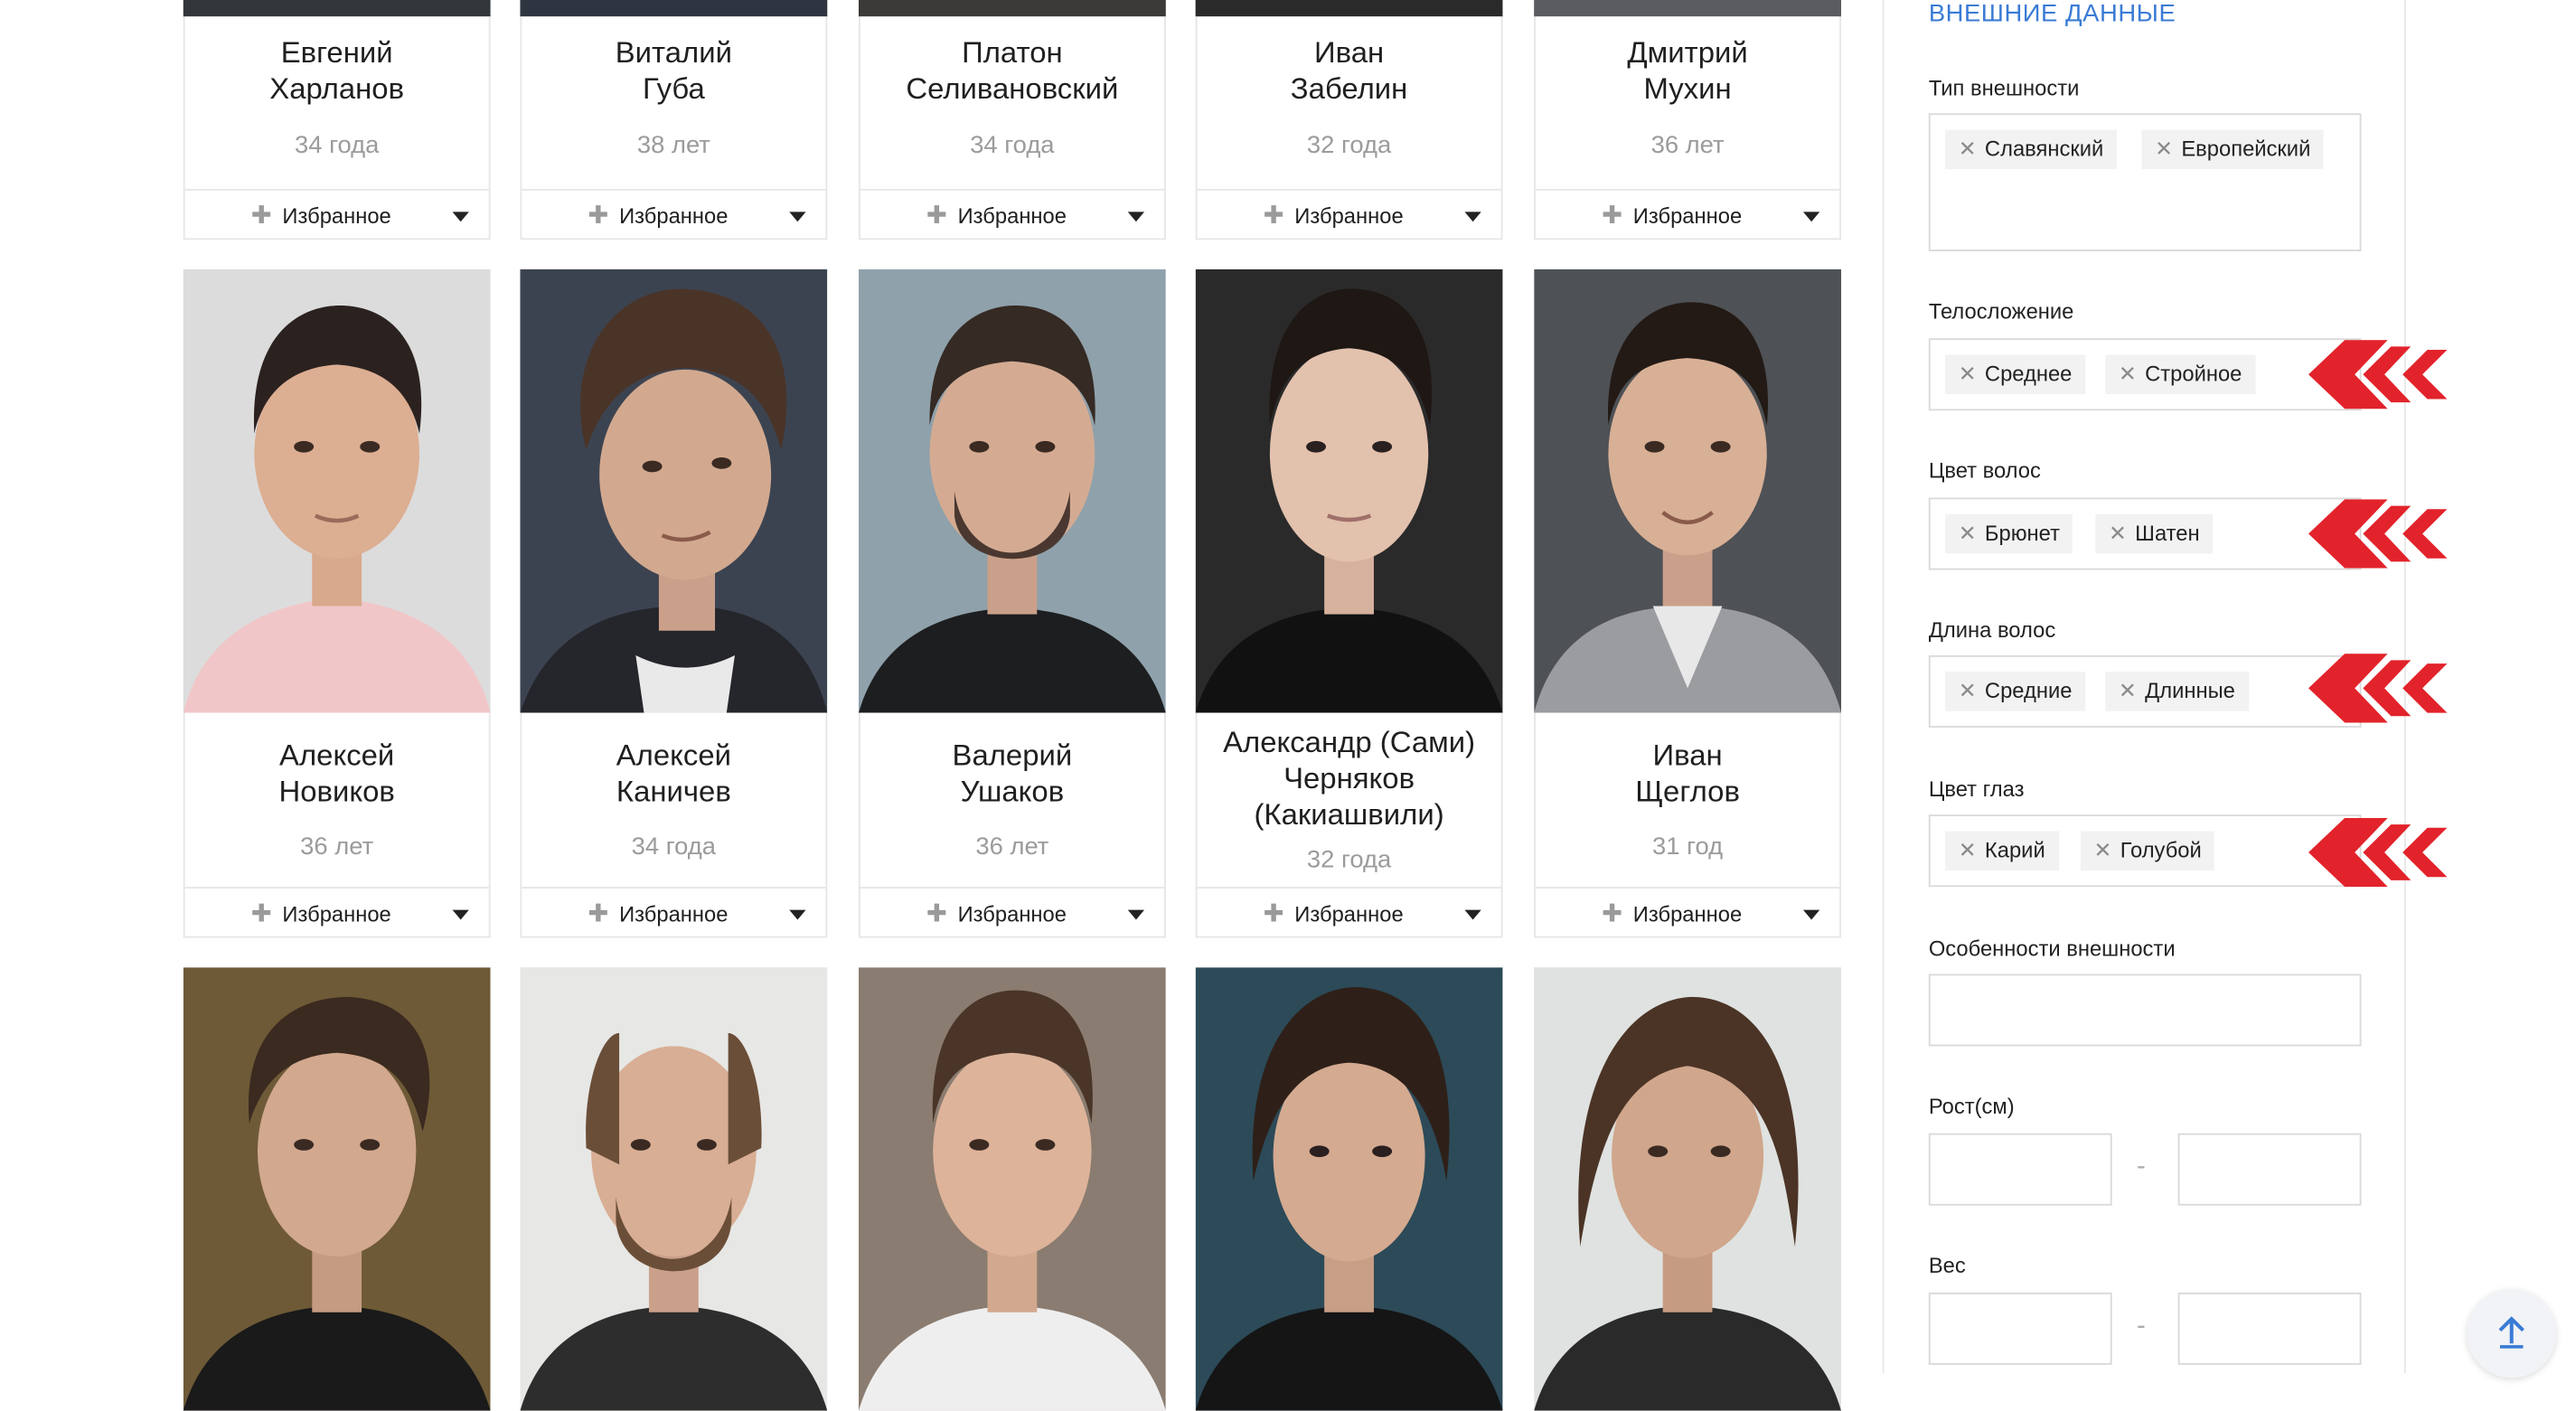  What do you see at coordinates (2177, 691) in the screenshot?
I see `filter-tag: ✕ Длинные` at bounding box center [2177, 691].